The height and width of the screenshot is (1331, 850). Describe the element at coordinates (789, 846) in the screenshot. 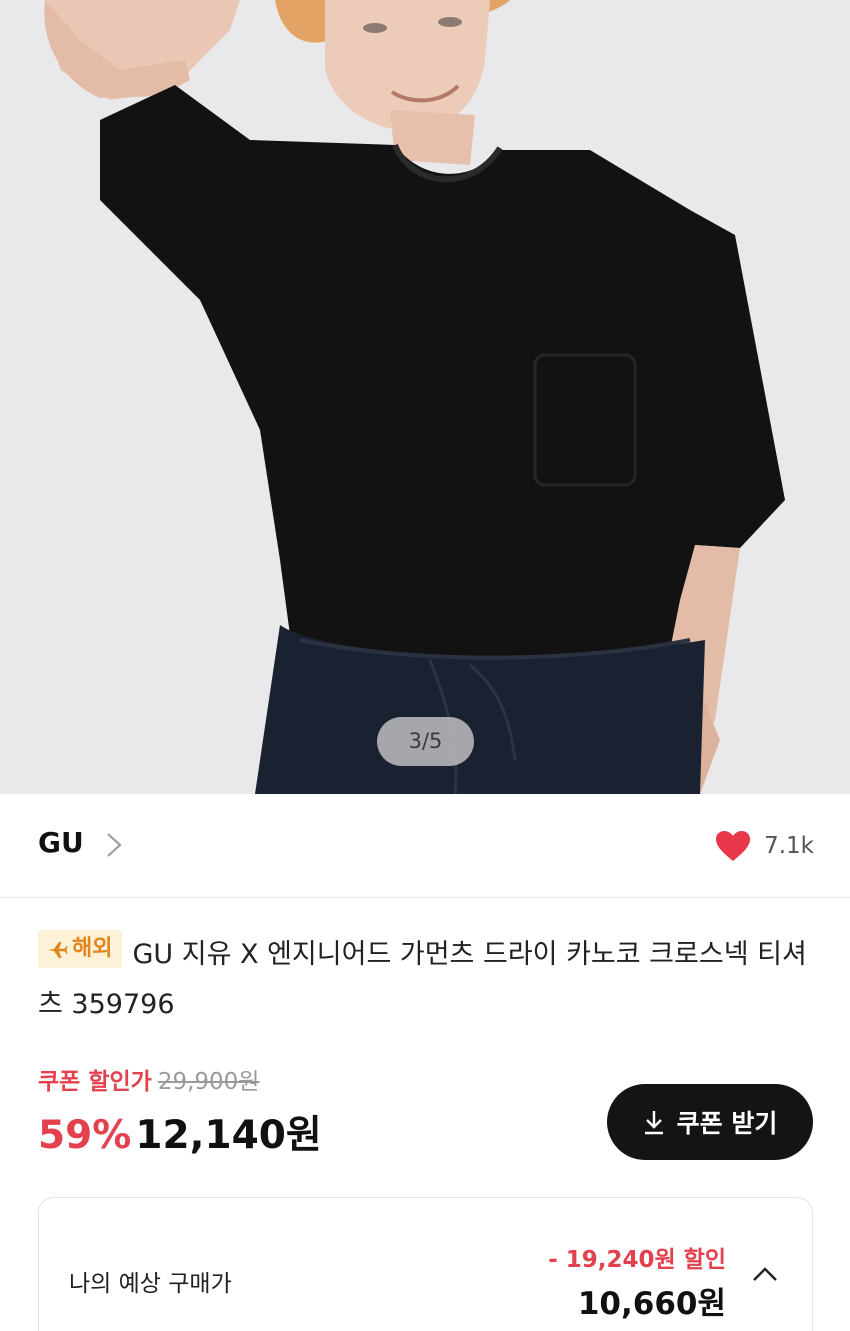

I see `like-count: 7.1k` at that location.